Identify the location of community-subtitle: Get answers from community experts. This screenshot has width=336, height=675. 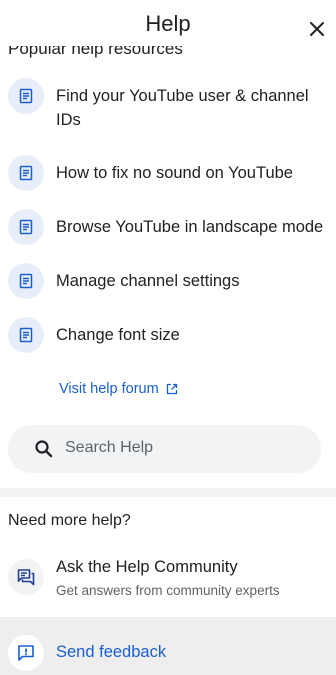
(168, 590).